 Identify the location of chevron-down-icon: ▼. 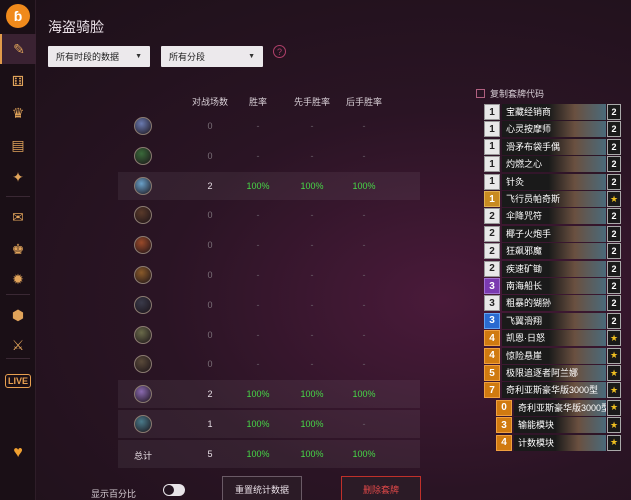
(138, 56).